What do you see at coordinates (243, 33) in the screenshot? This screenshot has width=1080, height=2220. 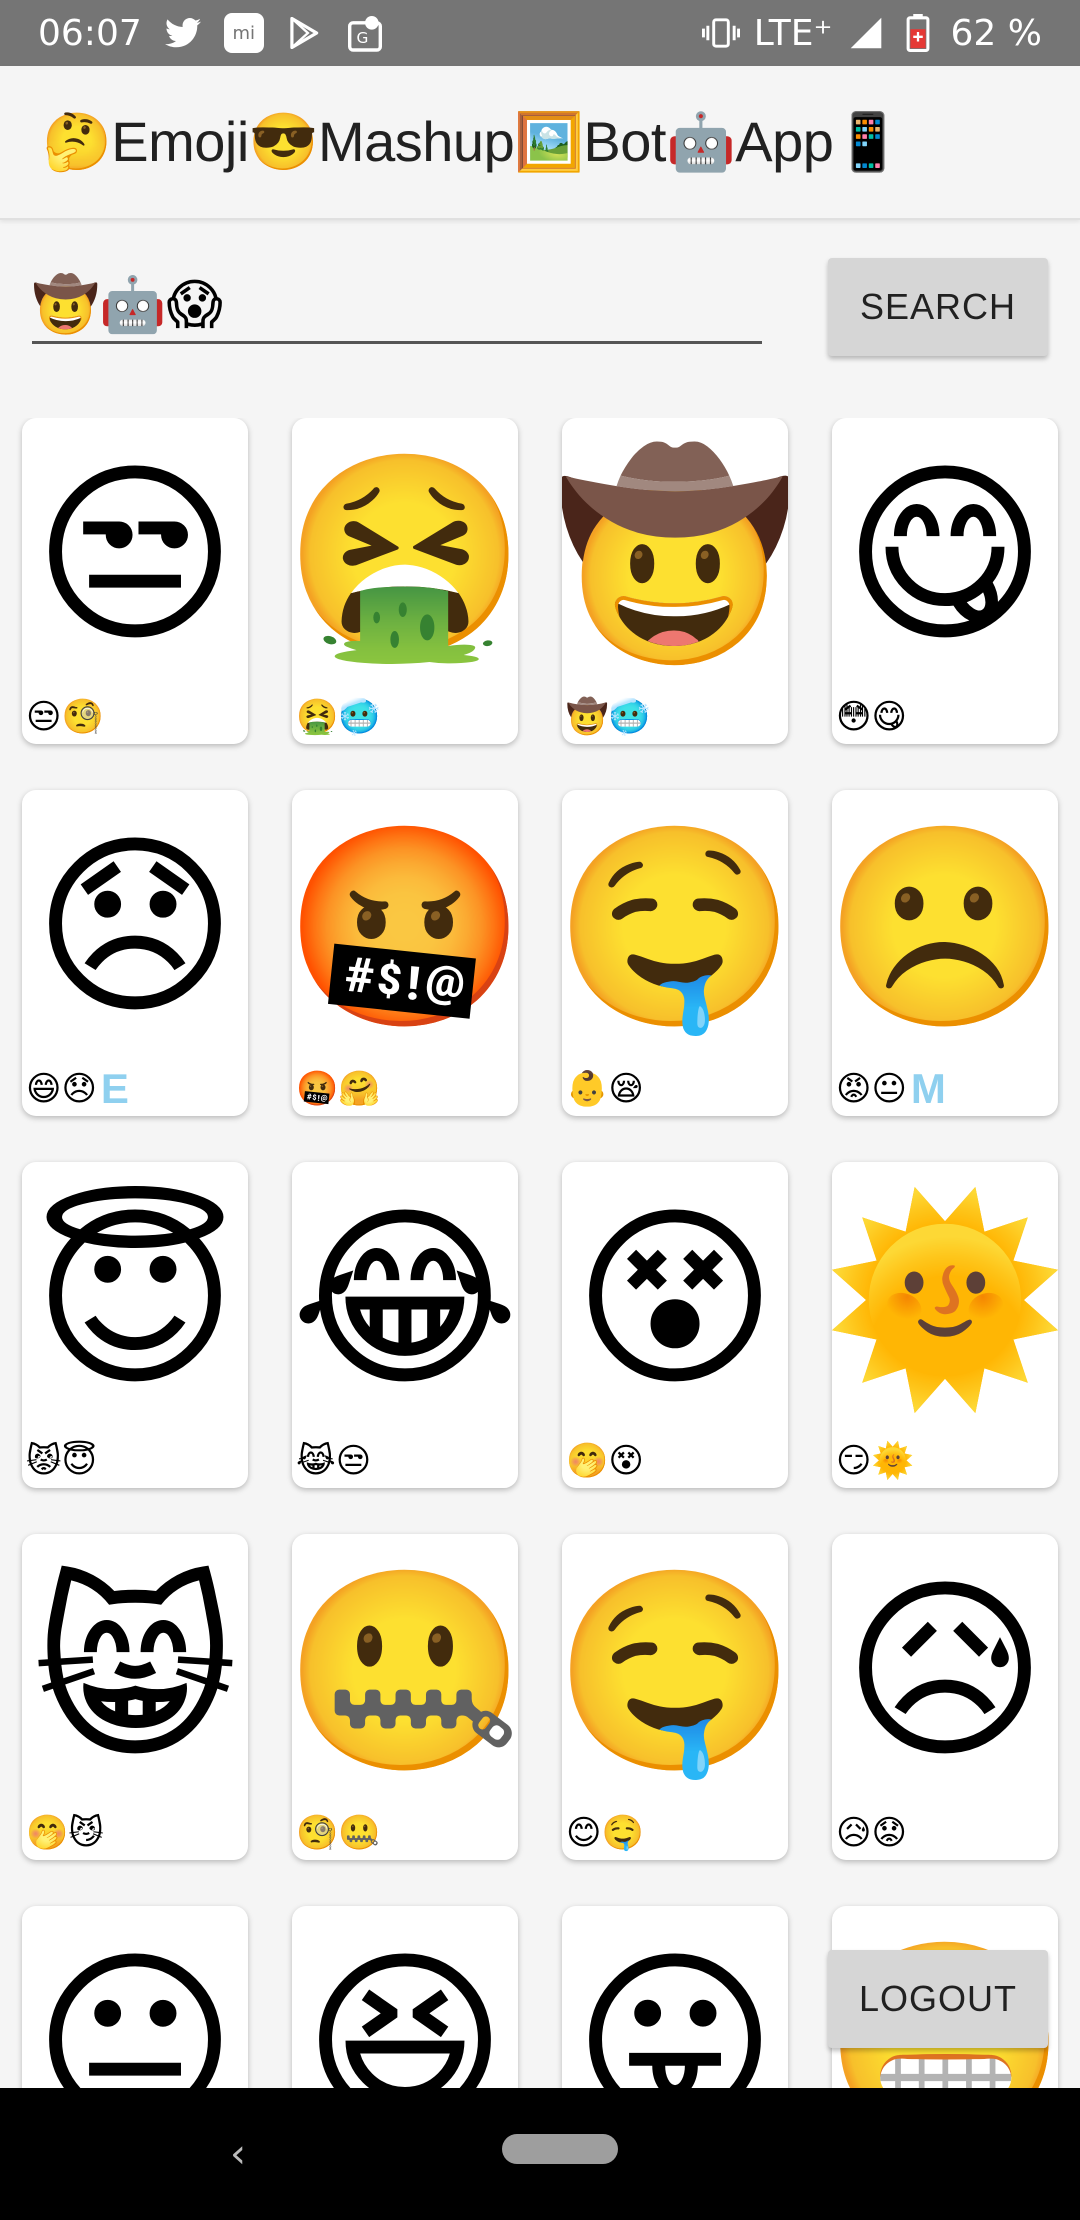 I see `mi-app-icon: mi` at bounding box center [243, 33].